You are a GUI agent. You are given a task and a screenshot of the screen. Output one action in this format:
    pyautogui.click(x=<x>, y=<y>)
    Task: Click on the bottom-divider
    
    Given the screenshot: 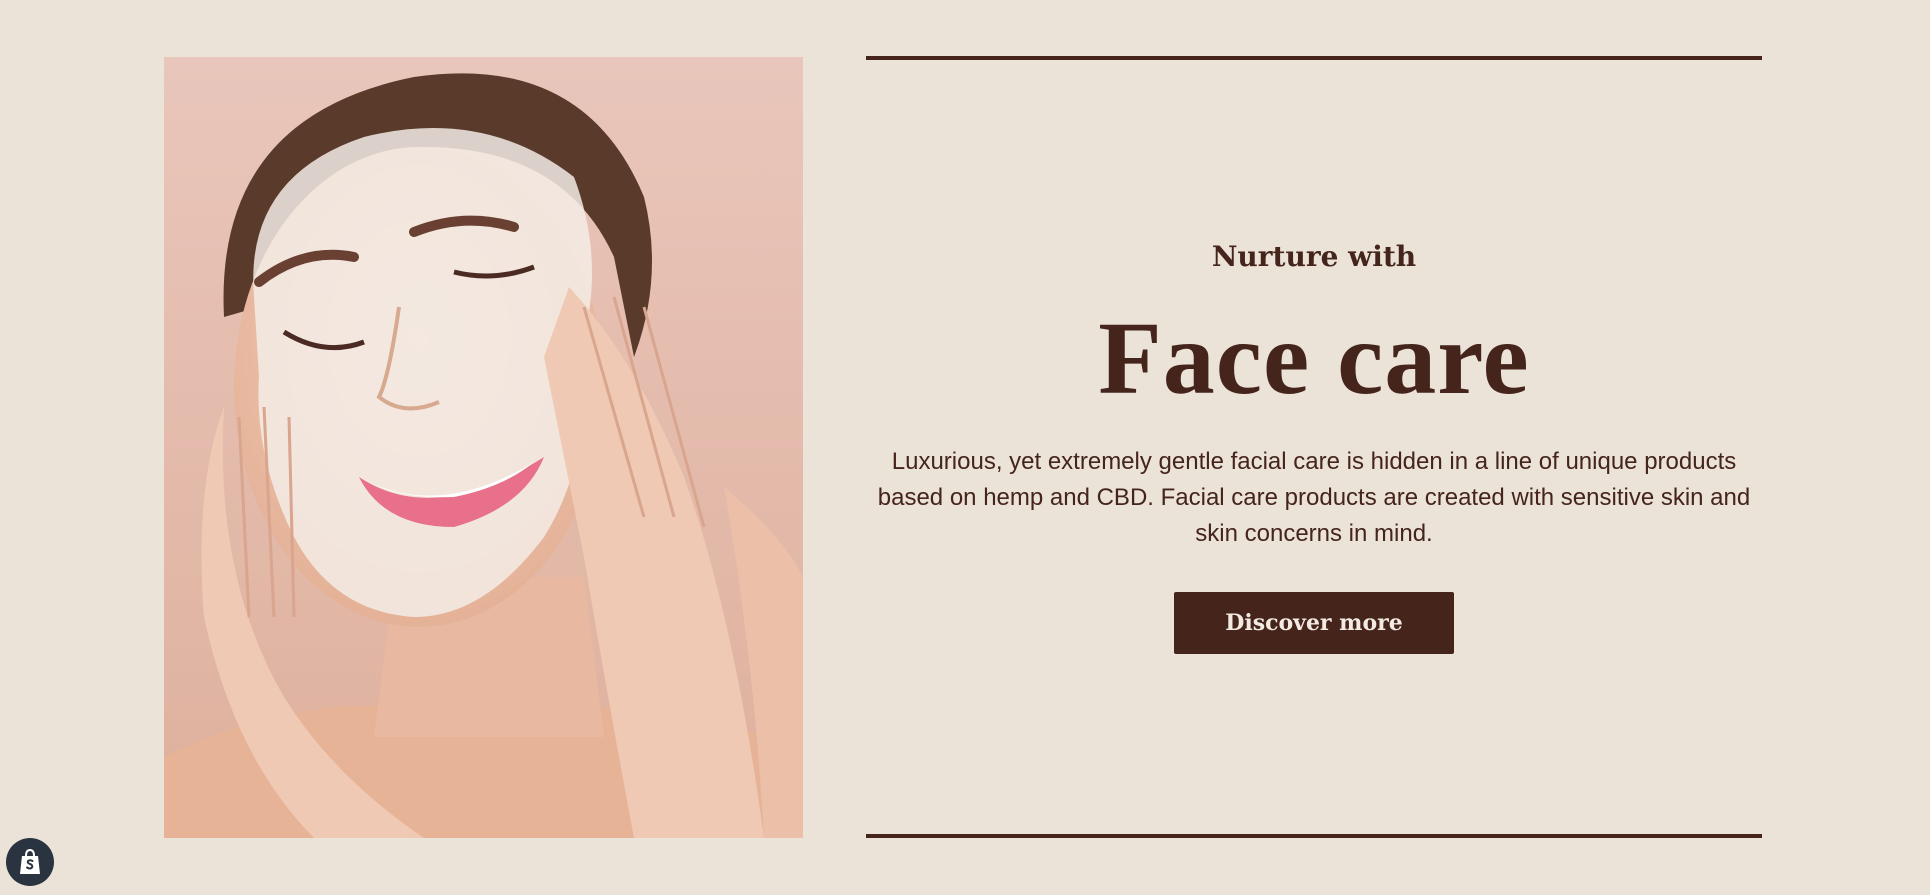 What is the action you would take?
    pyautogui.click(x=1314, y=836)
    